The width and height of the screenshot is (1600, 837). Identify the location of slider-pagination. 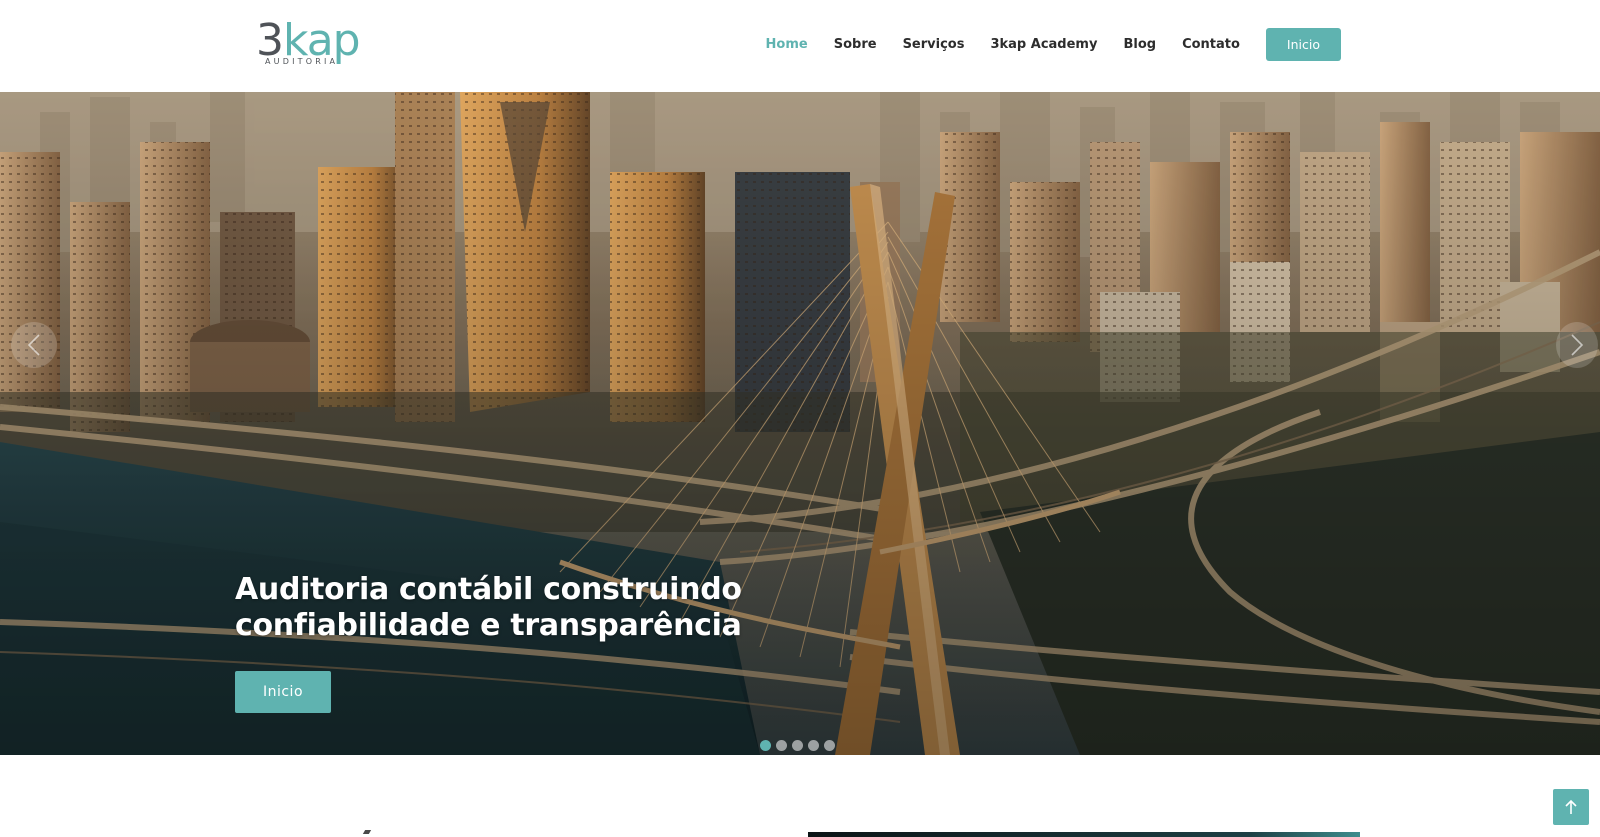
(800, 745).